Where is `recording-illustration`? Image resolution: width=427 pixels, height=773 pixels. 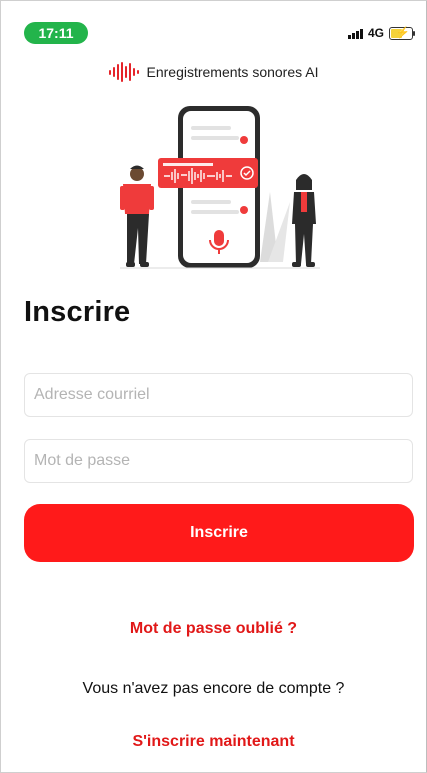 recording-illustration is located at coordinates (220, 187).